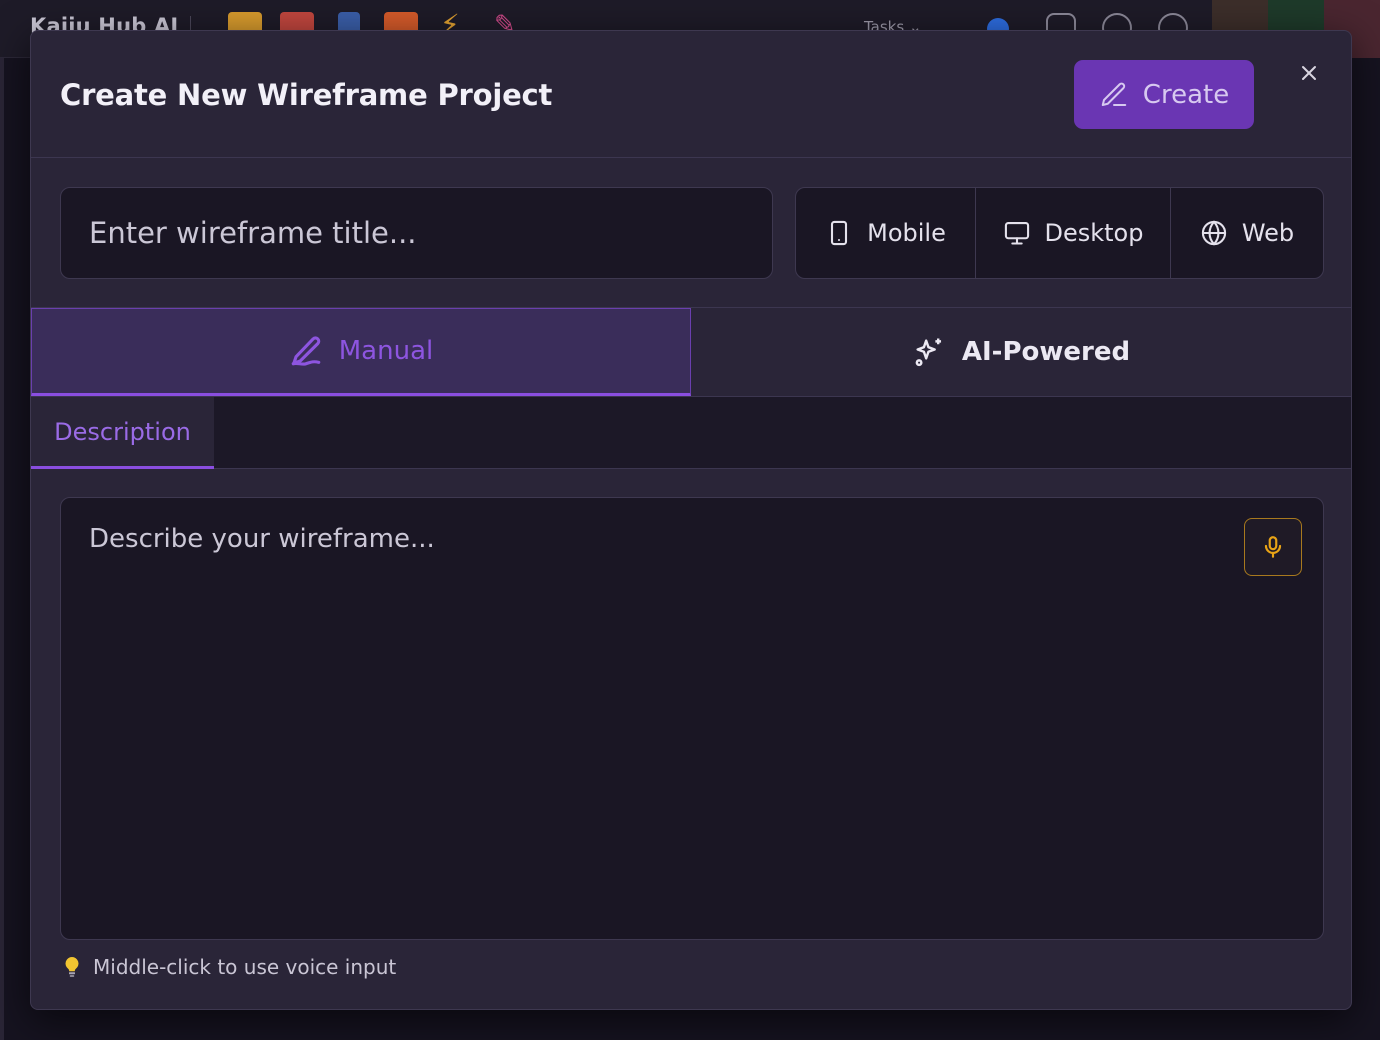 This screenshot has width=1380, height=1040. I want to click on tab-ai-powered-label: AI-Powered, so click(1046, 352).